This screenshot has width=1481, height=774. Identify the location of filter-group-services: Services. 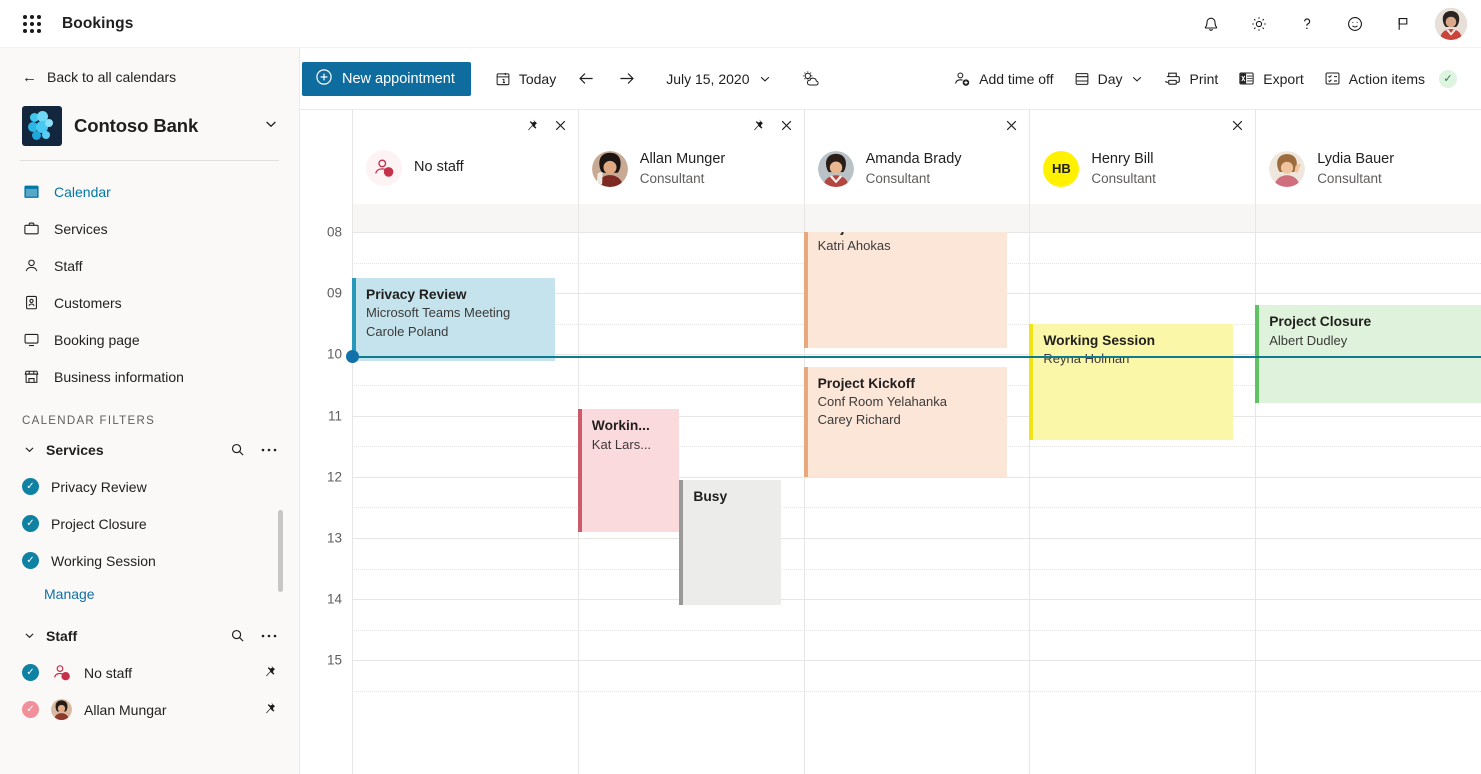
(149, 449).